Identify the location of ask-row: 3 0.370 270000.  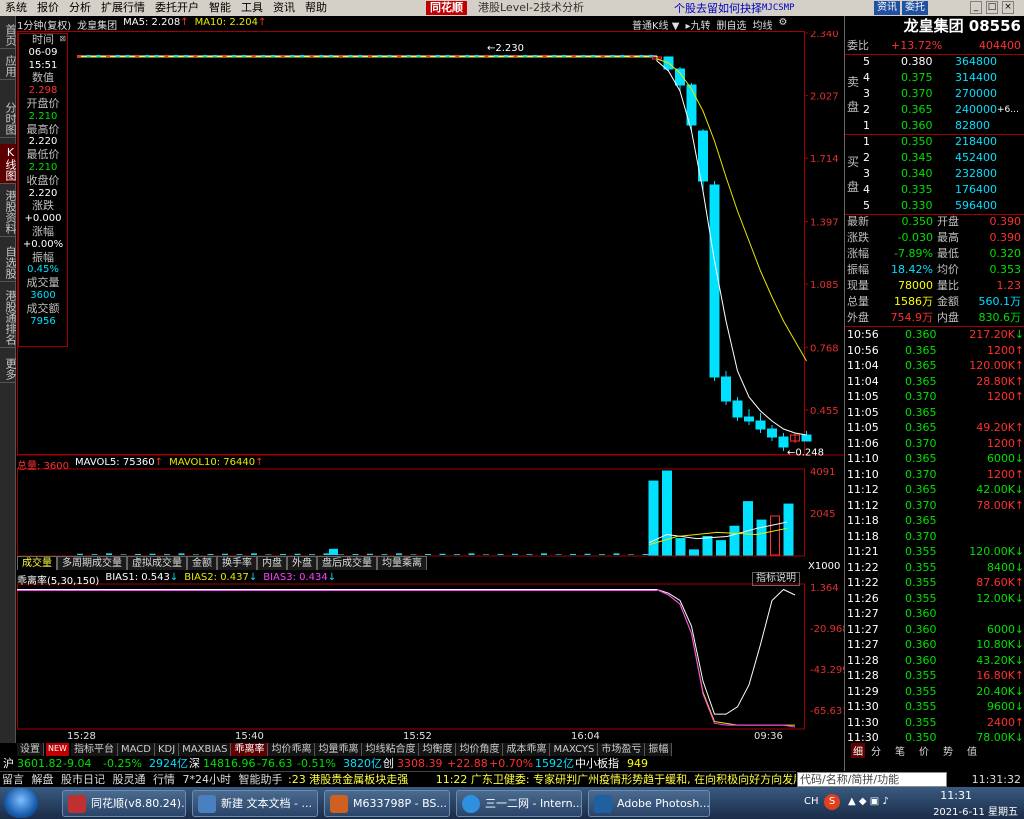
(934, 94).